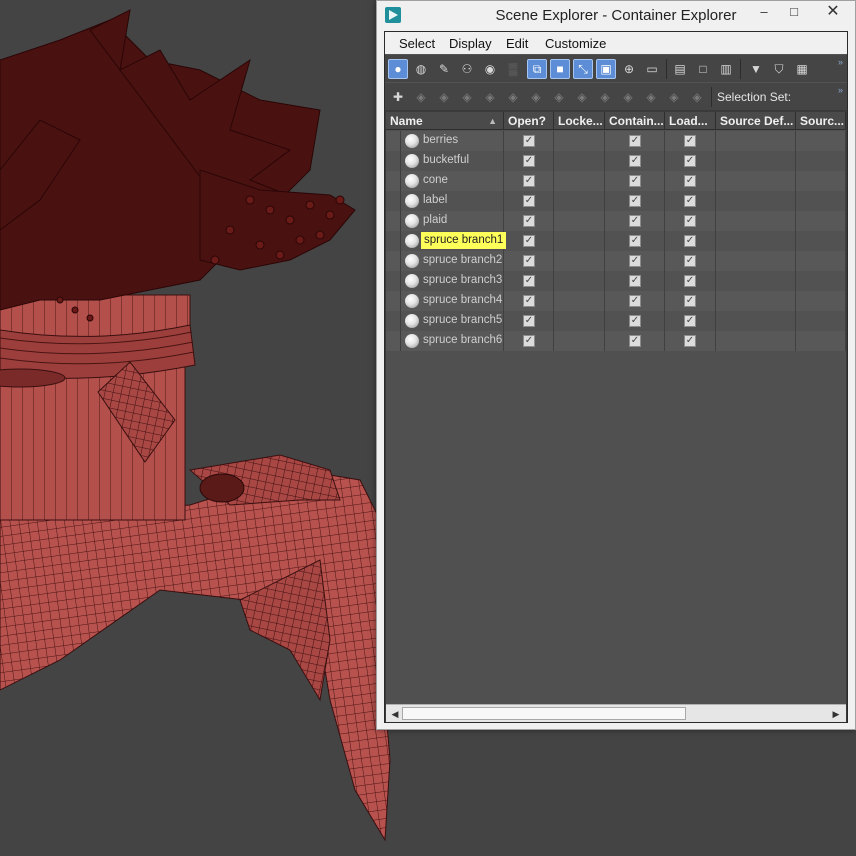  Describe the element at coordinates (417, 43) in the screenshot. I see `menu-select: Select` at that location.